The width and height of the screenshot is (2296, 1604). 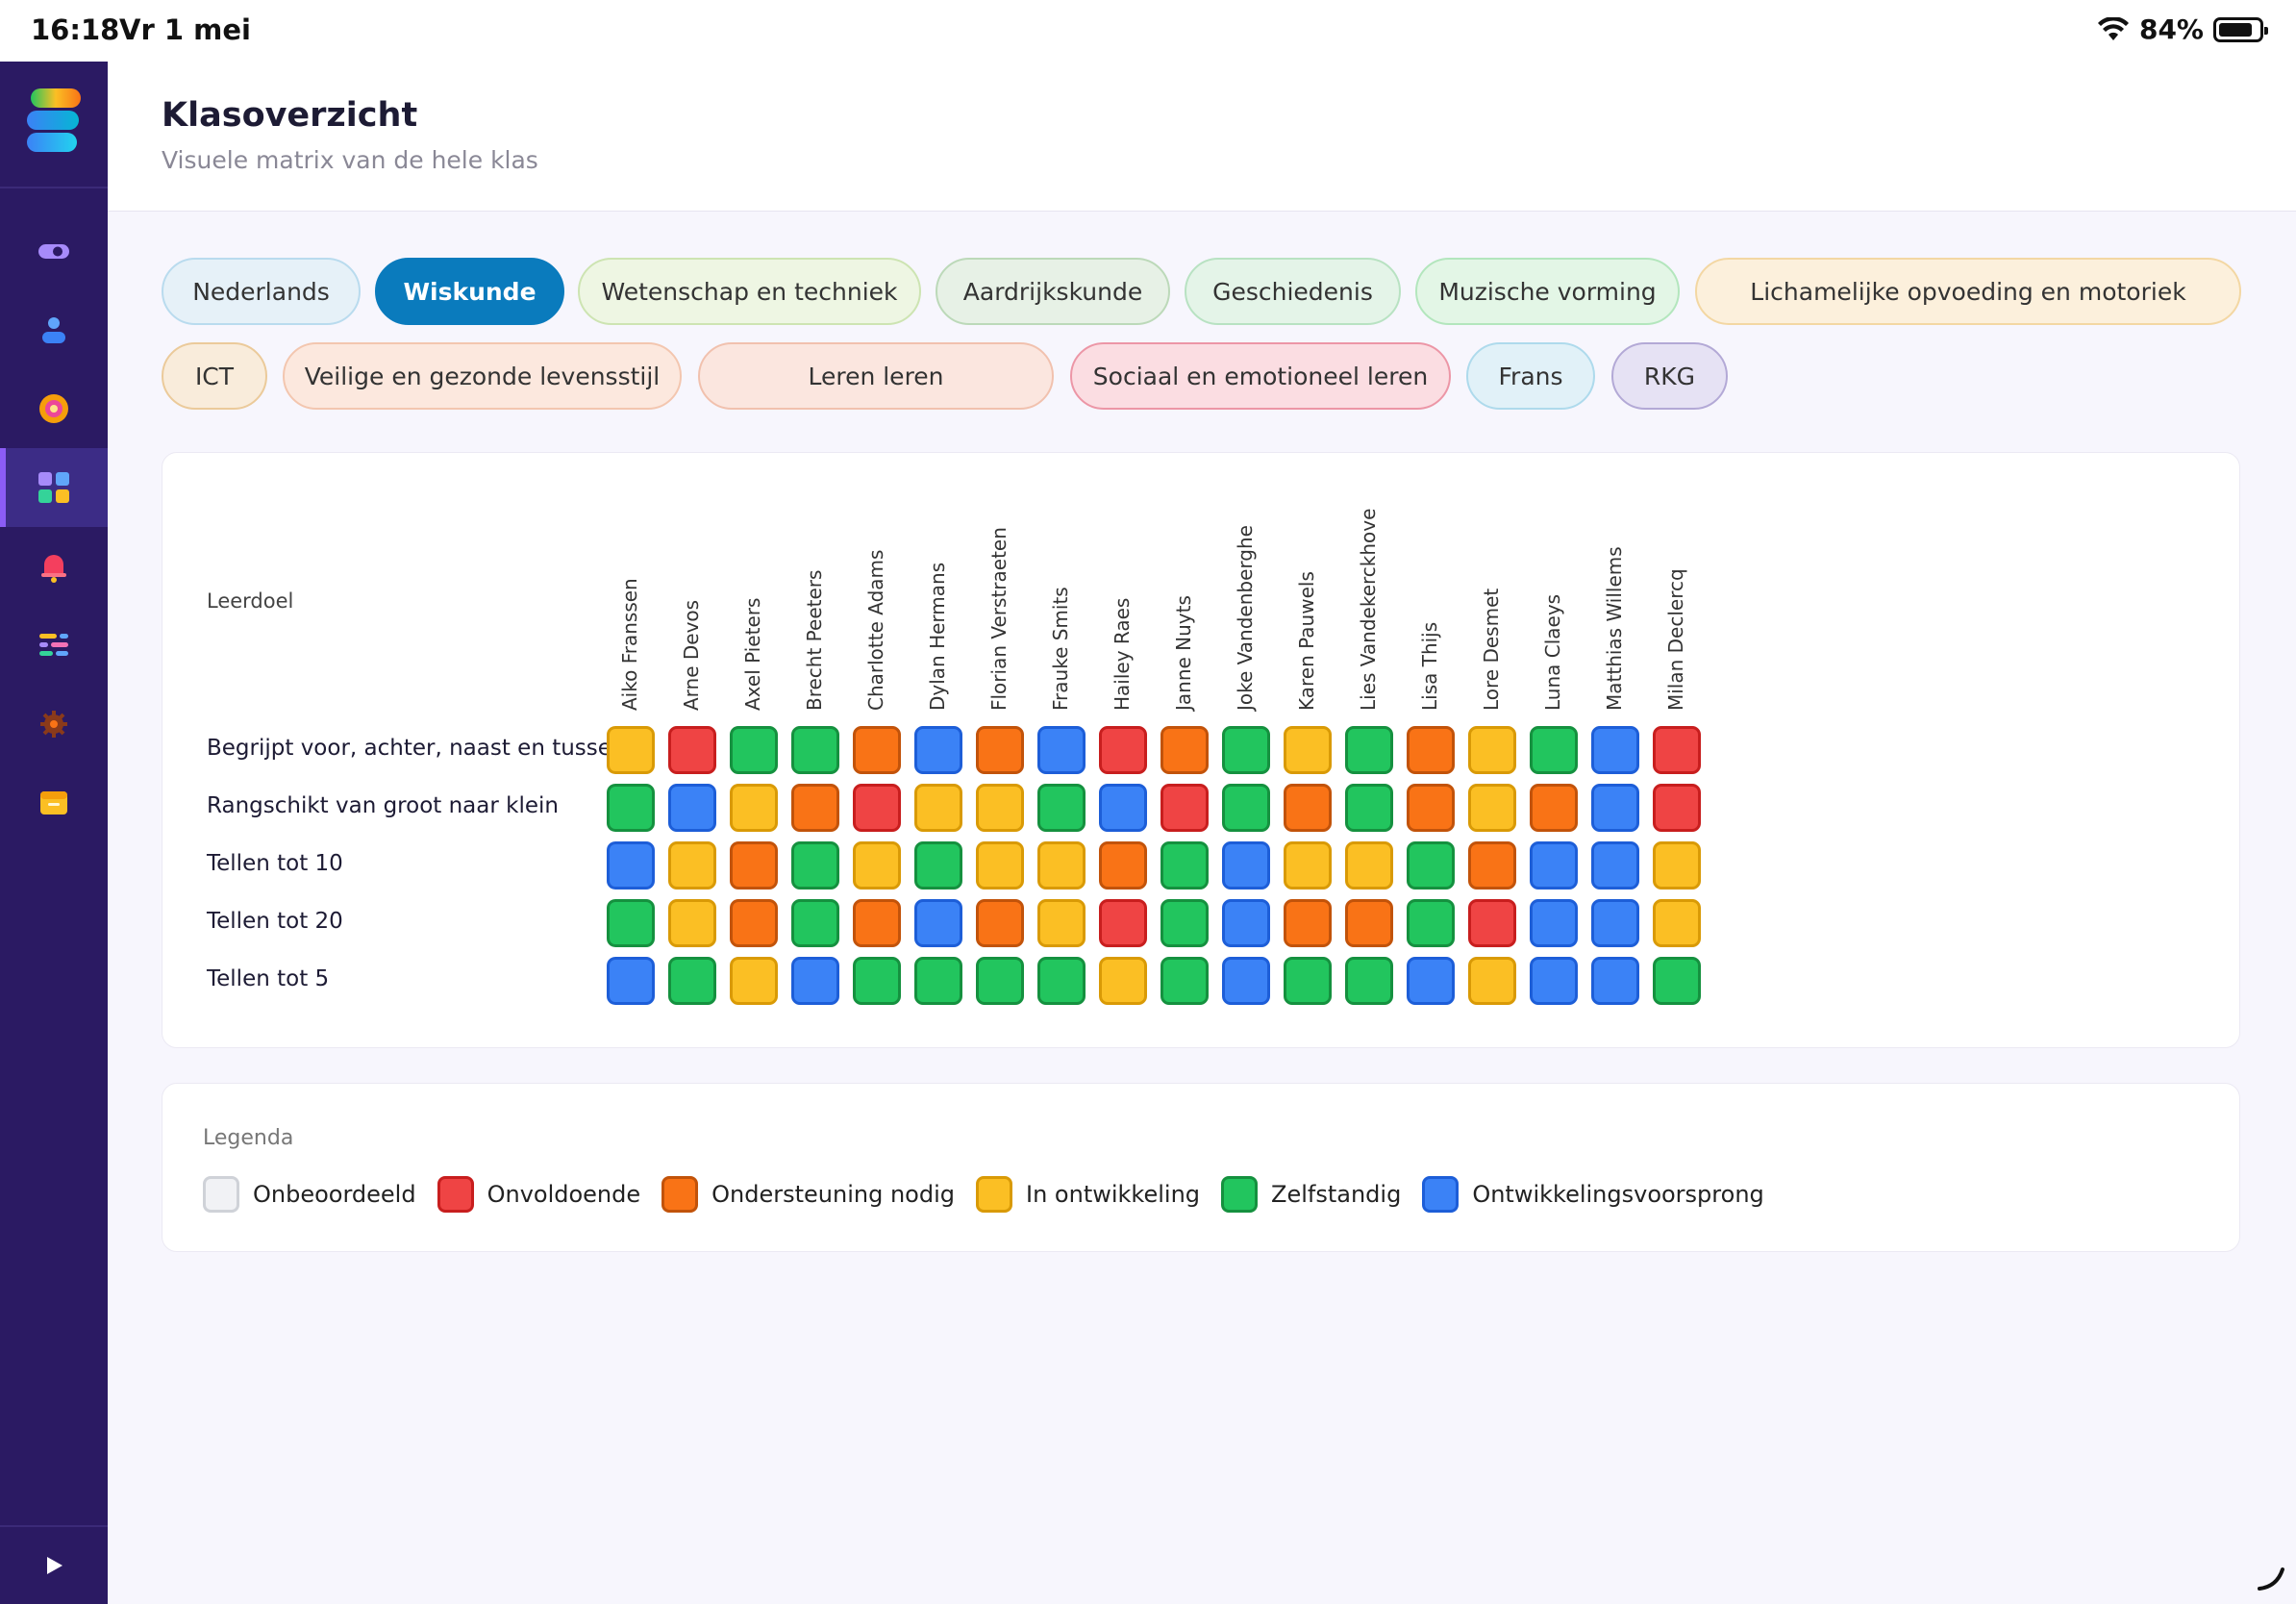 I want to click on nav-archive, so click(x=54, y=803).